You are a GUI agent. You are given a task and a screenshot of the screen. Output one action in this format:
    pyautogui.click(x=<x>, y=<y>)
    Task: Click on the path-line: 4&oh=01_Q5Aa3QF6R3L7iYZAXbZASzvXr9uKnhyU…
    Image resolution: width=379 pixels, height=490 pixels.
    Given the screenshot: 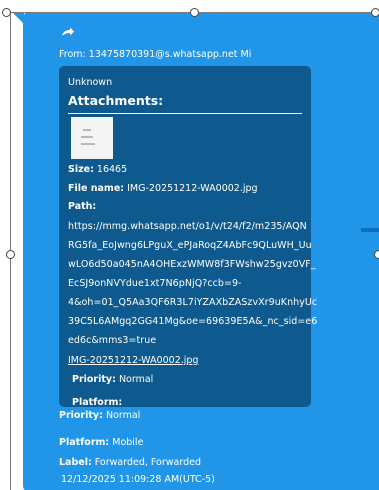 What is the action you would take?
    pyautogui.click(x=193, y=302)
    